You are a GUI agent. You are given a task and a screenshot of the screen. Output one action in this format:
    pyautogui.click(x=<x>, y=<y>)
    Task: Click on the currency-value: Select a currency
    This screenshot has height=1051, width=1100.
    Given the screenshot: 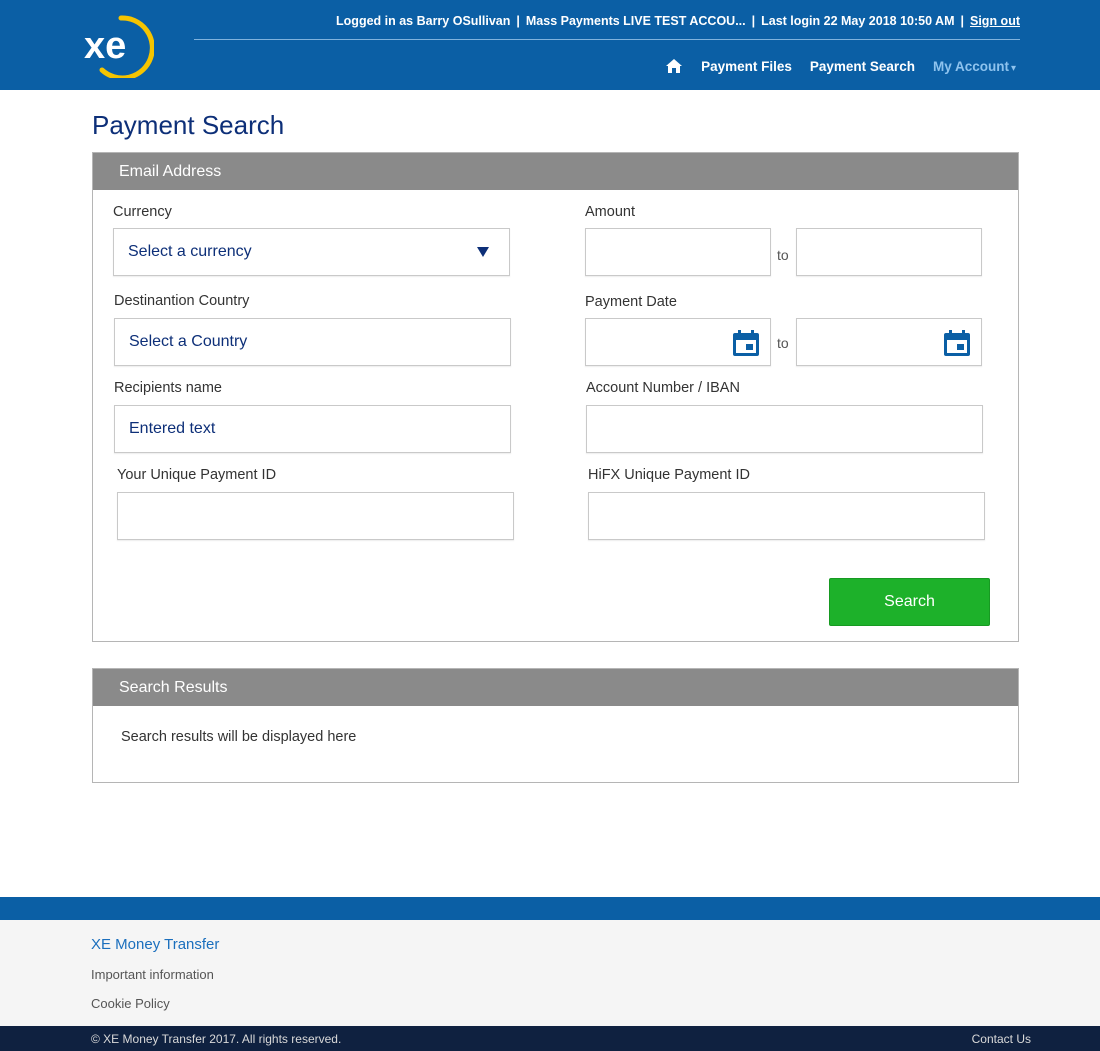 What is the action you would take?
    pyautogui.click(x=190, y=251)
    